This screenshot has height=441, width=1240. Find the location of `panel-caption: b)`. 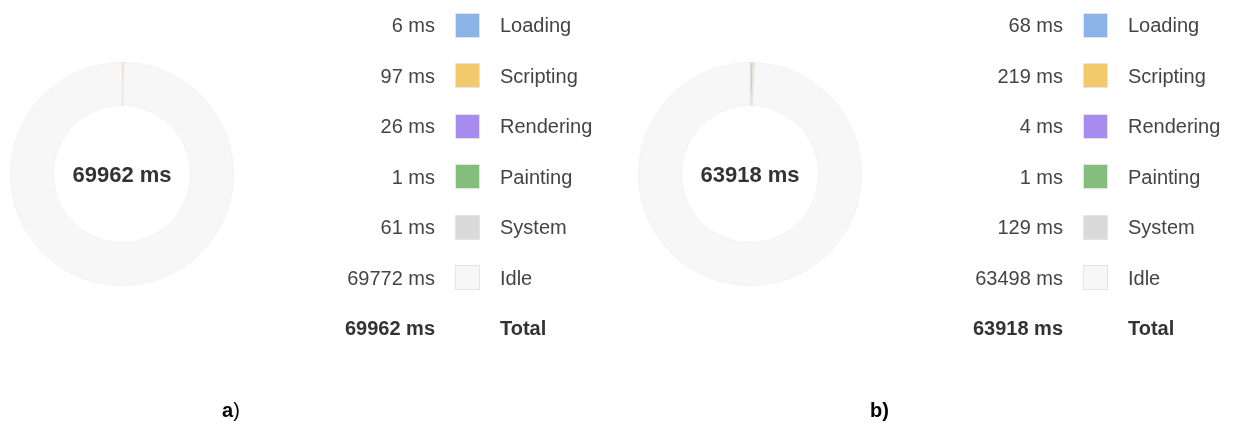

panel-caption: b) is located at coordinates (879, 410).